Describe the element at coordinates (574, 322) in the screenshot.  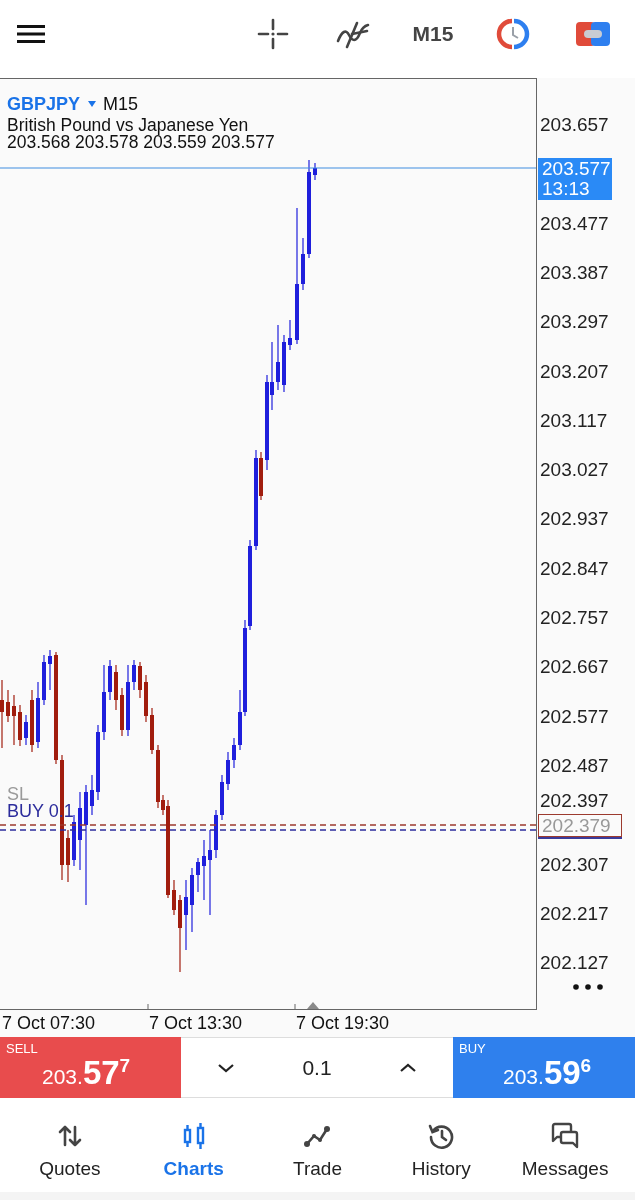
I see `price-axis-label: 203.297` at that location.